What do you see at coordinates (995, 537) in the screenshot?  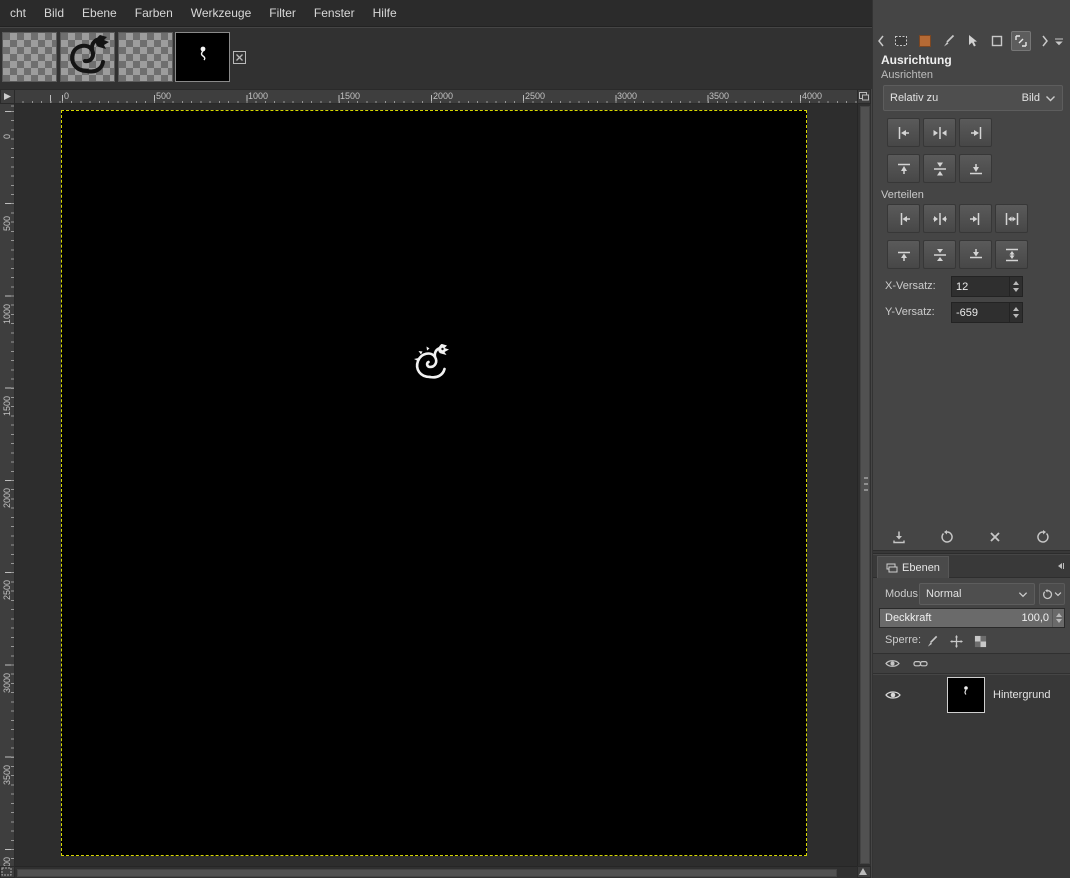 I see `delete-presets-button` at bounding box center [995, 537].